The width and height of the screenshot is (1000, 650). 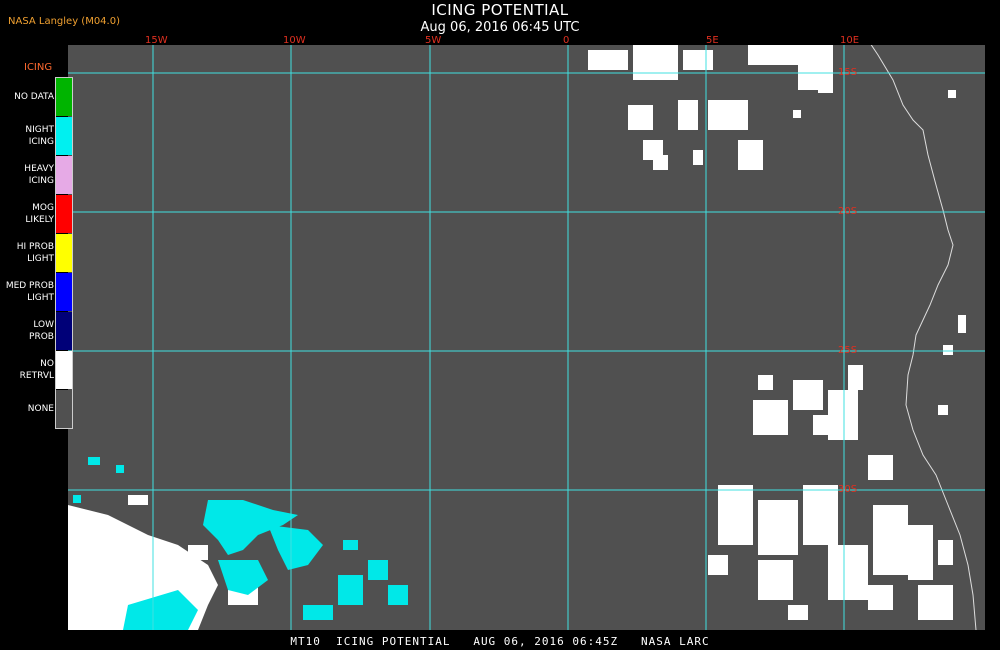 I want to click on legend-label: MOG LIKELY, so click(x=27, y=214).